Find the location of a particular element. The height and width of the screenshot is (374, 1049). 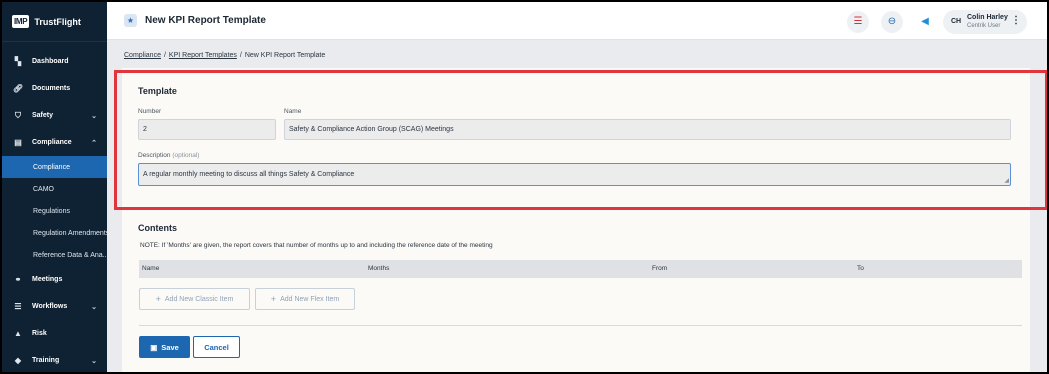

sidebar-item-compliance: ▤ Compliance ⌃ is located at coordinates (54, 142).